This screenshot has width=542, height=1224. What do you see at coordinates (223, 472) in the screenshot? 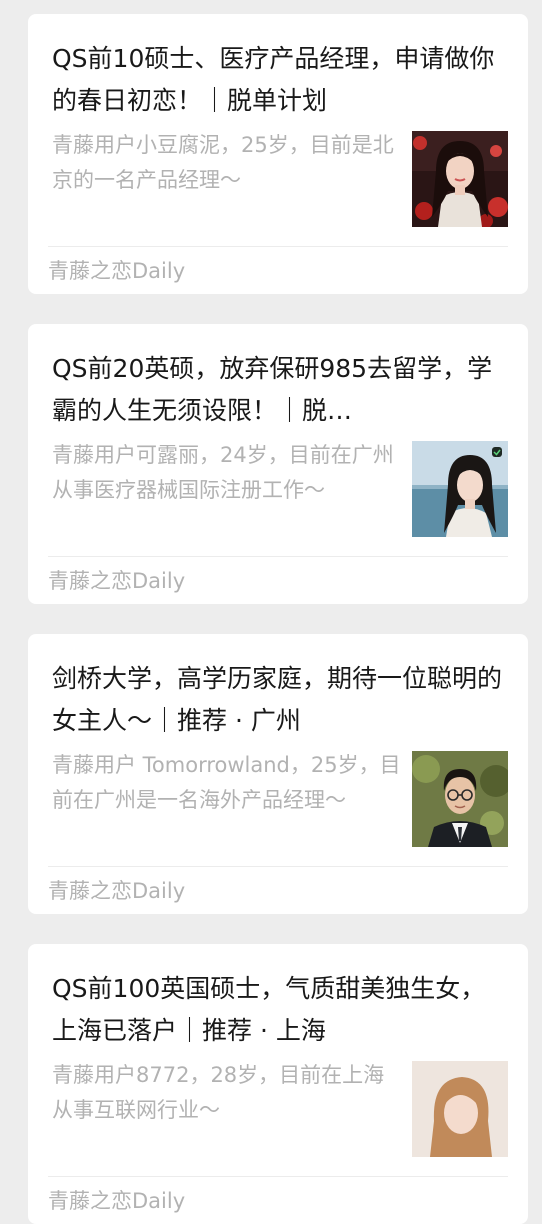
I see `article-excerpt: 青藤用户可露丽，24岁，目前在广州从事医疗器械国际注册工作～` at bounding box center [223, 472].